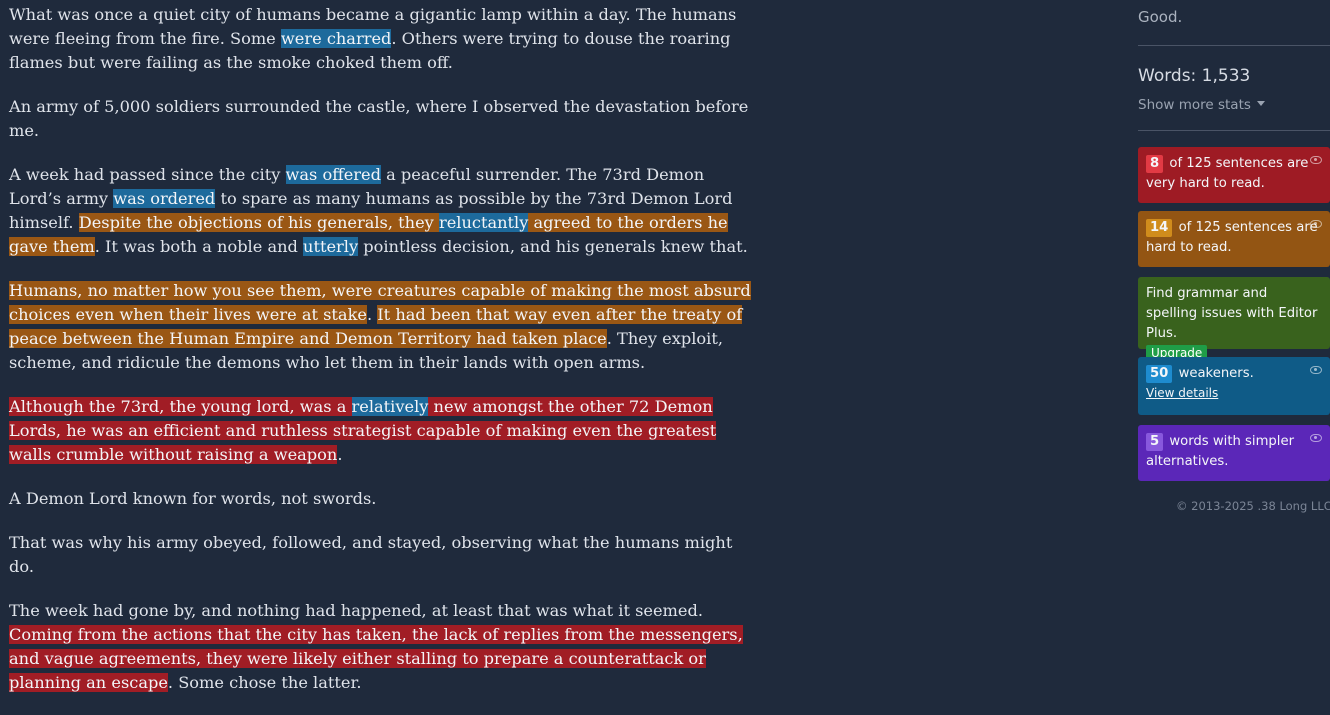 This screenshot has height=715, width=1330. What do you see at coordinates (1260, 103) in the screenshot?
I see `caret-down-icon` at bounding box center [1260, 103].